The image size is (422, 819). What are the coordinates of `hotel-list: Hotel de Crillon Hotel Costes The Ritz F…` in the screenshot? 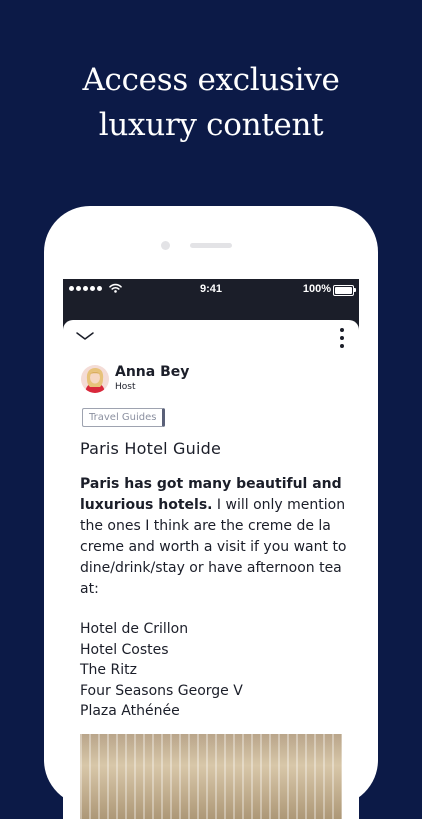 It's located at (161, 670).